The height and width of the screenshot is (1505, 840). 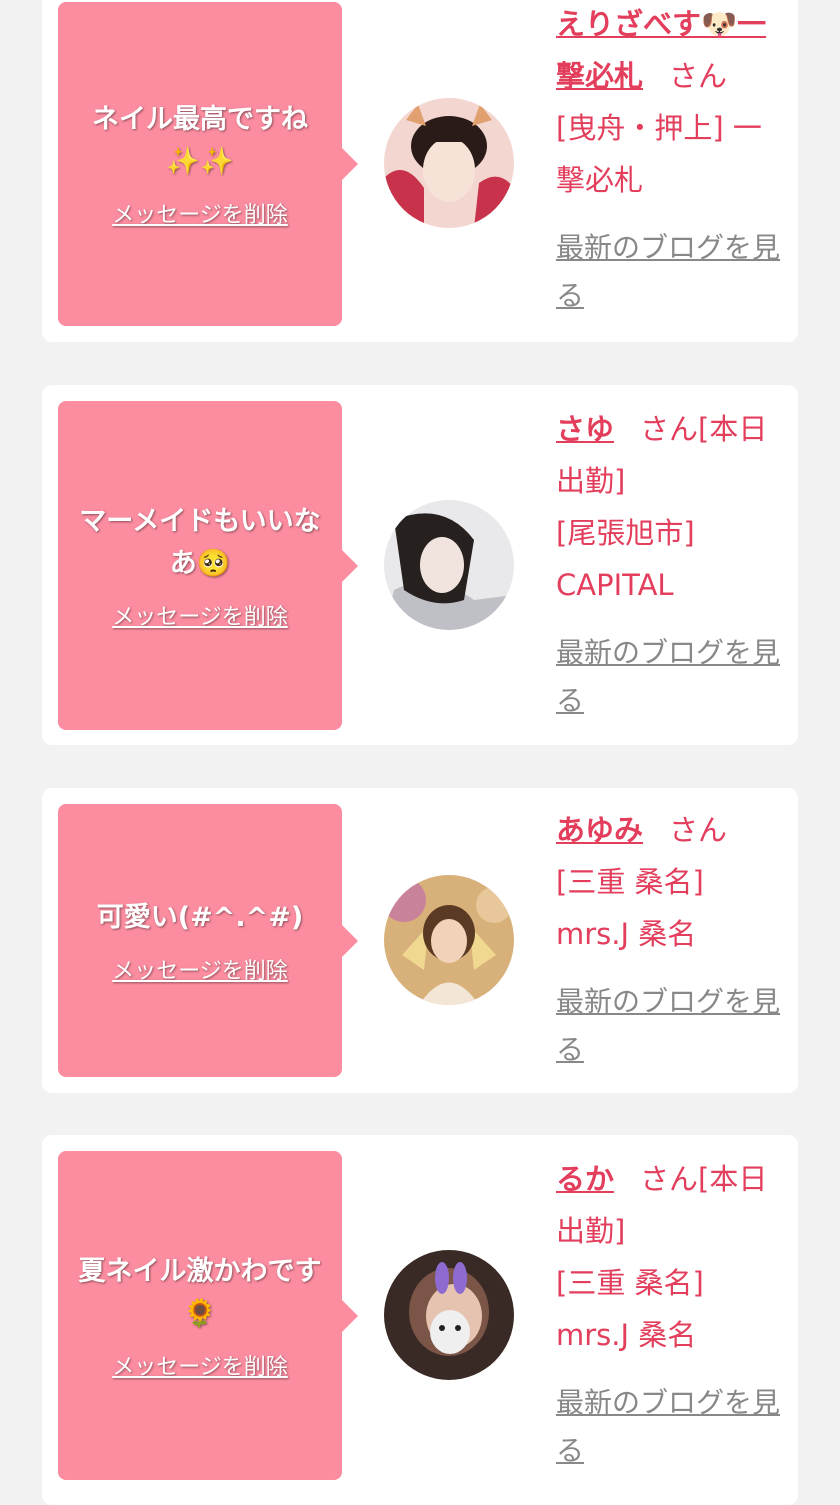 I want to click on shop-name: [尾張旭市] CAPITAL, so click(x=625, y=559).